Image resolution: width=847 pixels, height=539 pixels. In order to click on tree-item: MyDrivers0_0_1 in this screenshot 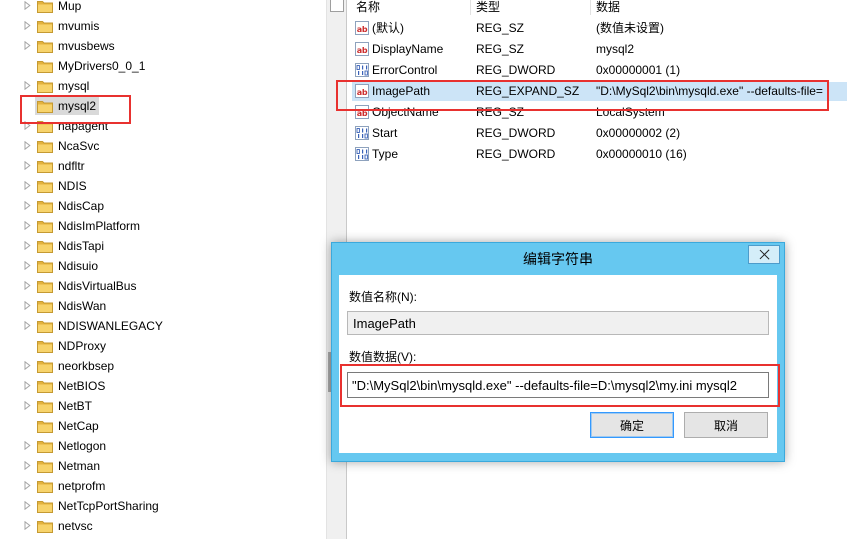, I will do `click(163, 66)`.